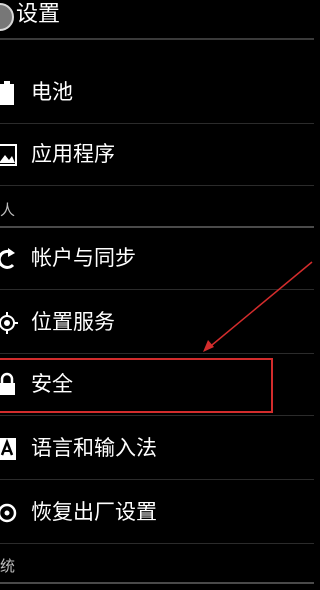 This screenshot has height=590, width=320. Describe the element at coordinates (157, 323) in the screenshot. I see `settings-item-location: 位置服务` at that location.